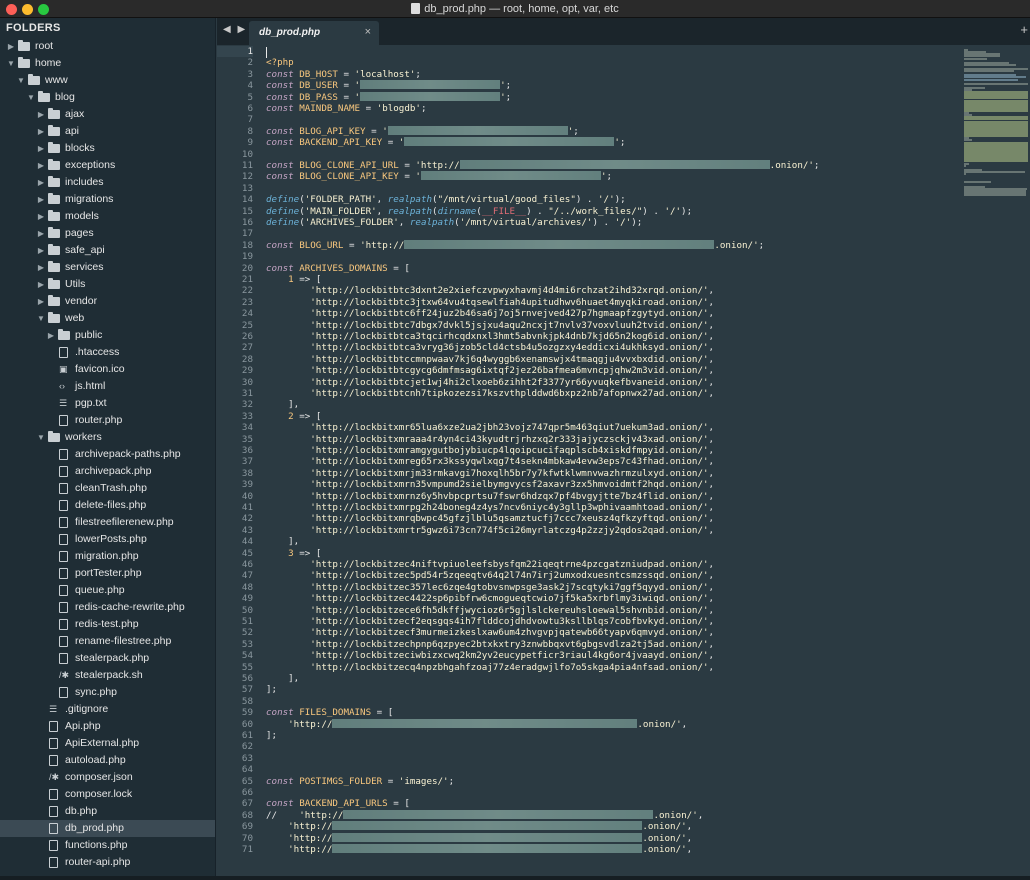 The height and width of the screenshot is (880, 1030). What do you see at coordinates (247, 416) in the screenshot?
I see `line-number: 33` at bounding box center [247, 416].